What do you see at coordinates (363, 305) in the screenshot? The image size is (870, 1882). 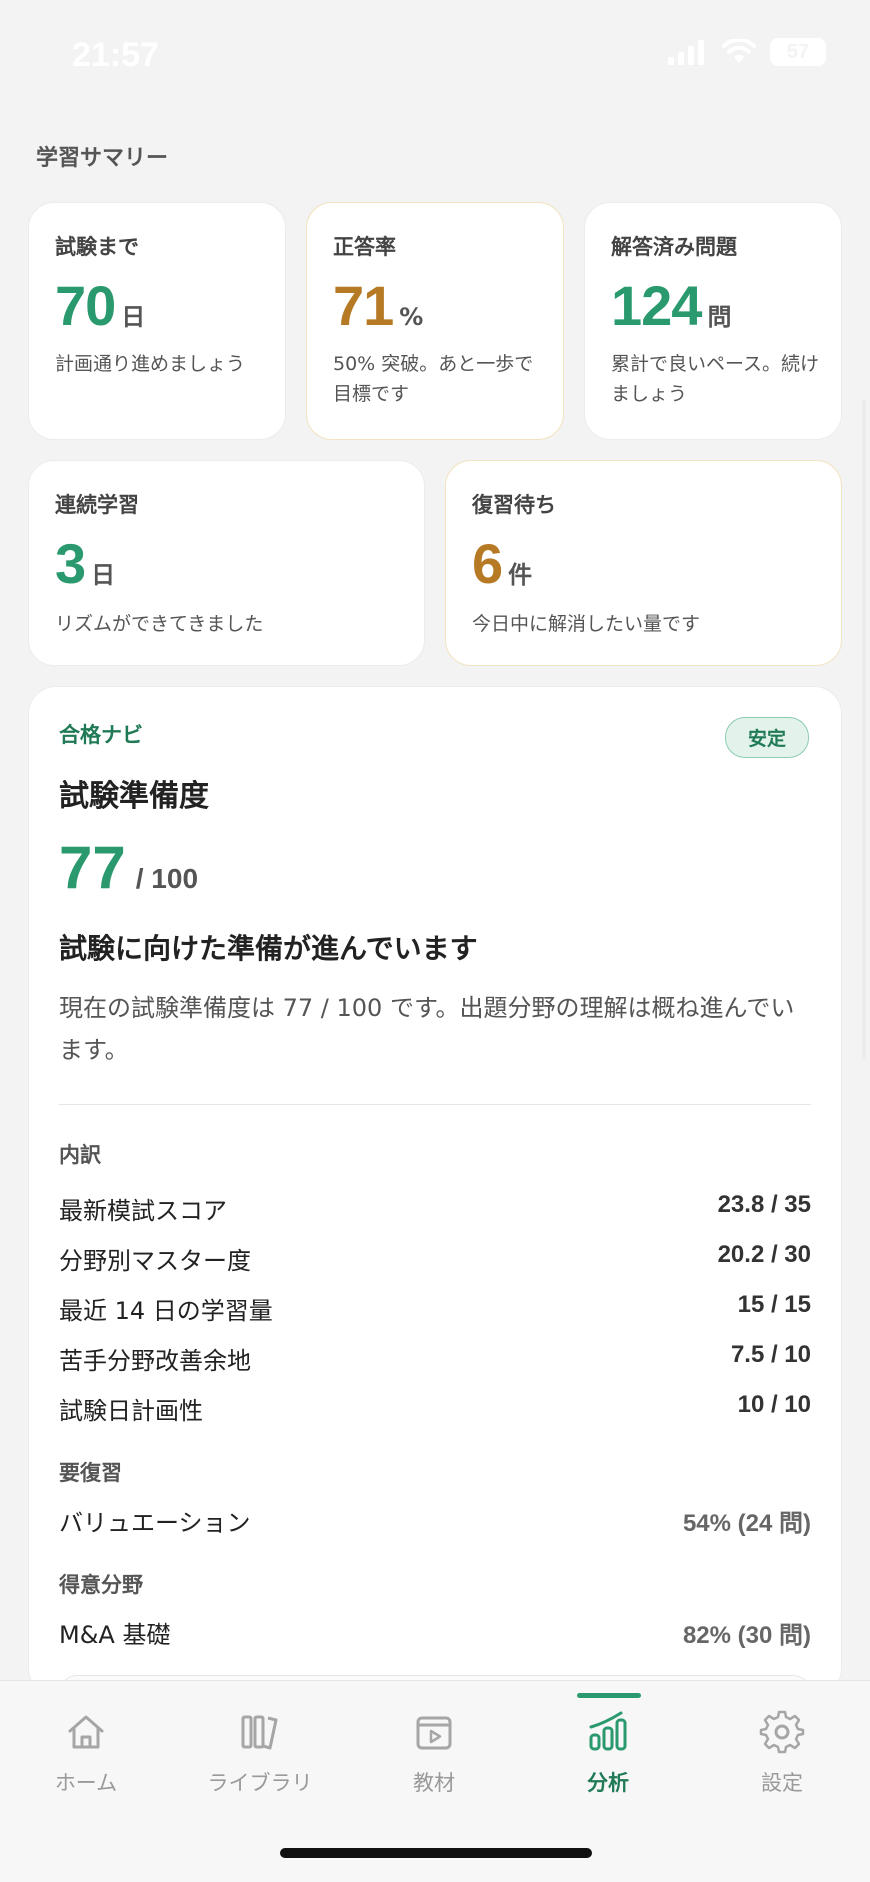 I see `card-number: 71` at bounding box center [363, 305].